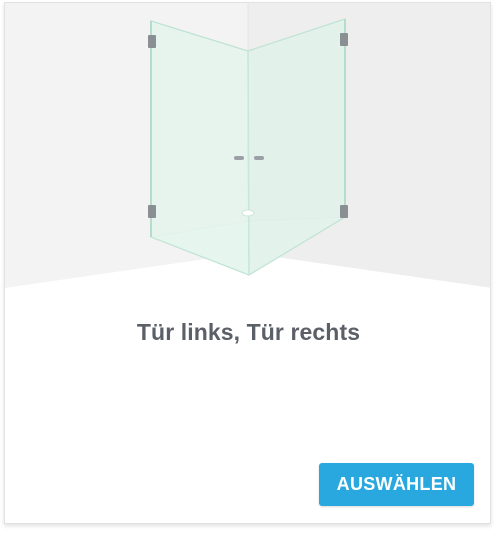  Describe the element at coordinates (200, 148) in the screenshot. I see `left-glass-panel` at that location.